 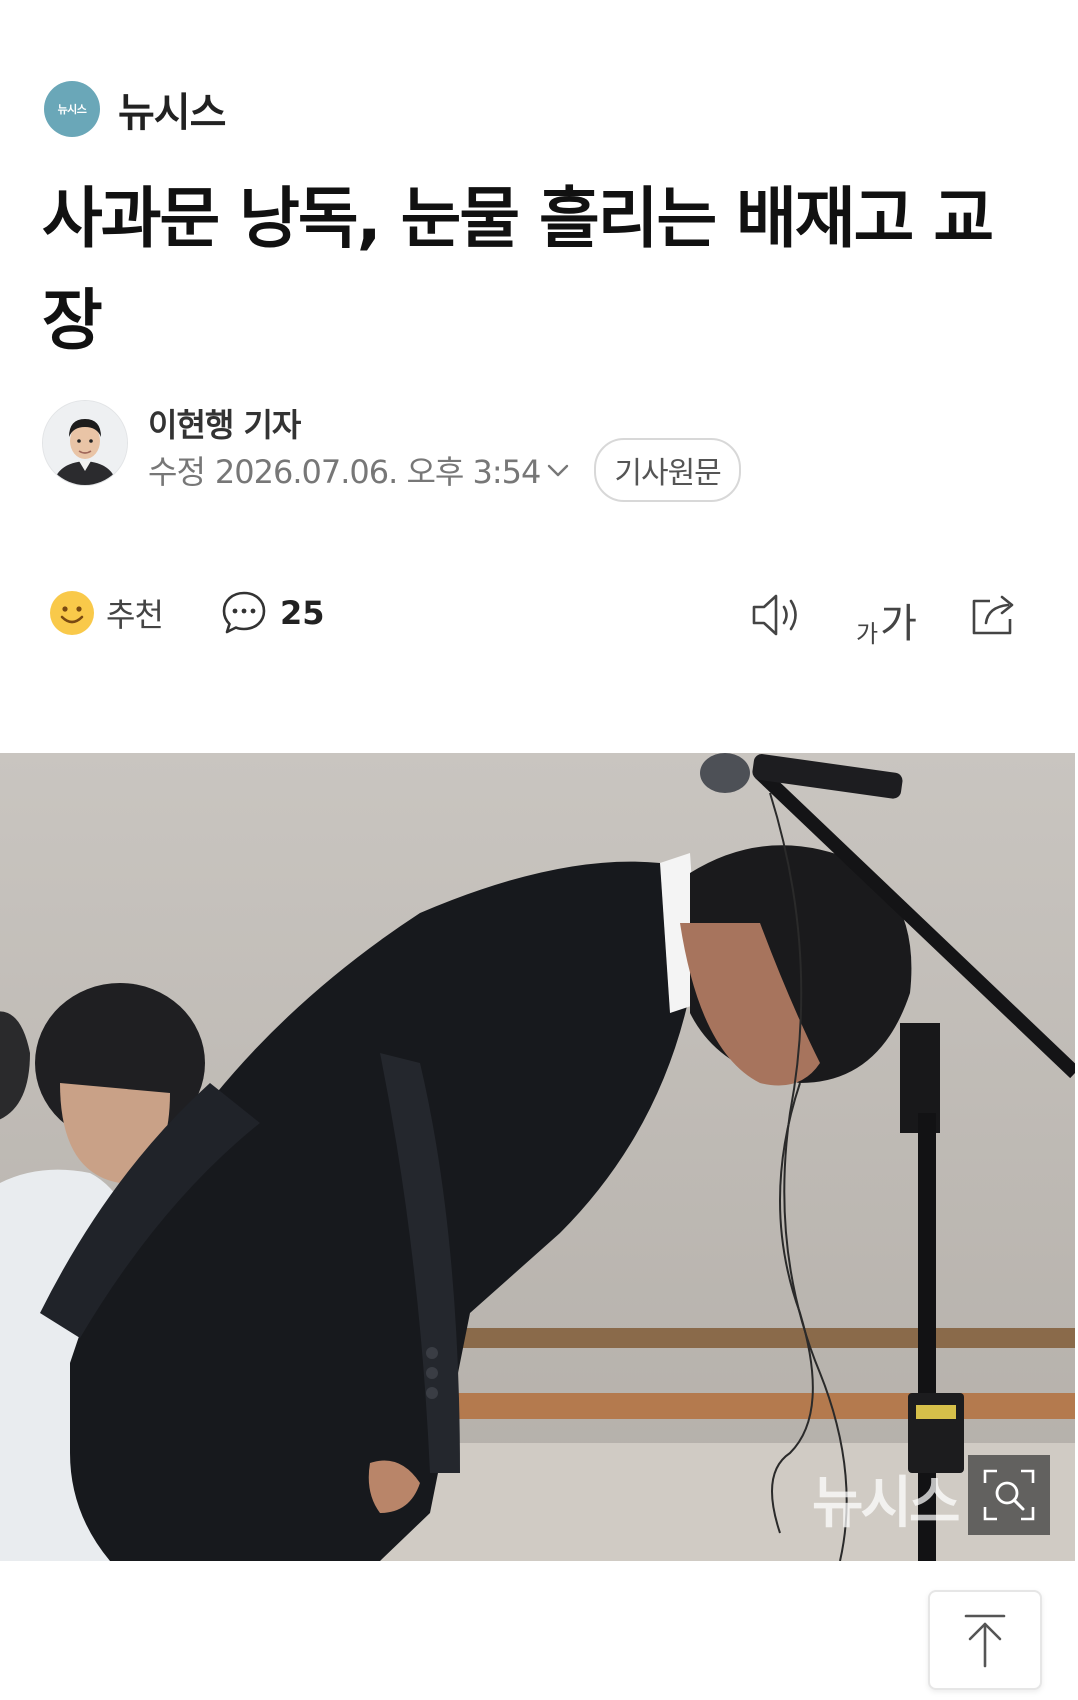 I want to click on comment-button: 25, so click(x=272, y=613).